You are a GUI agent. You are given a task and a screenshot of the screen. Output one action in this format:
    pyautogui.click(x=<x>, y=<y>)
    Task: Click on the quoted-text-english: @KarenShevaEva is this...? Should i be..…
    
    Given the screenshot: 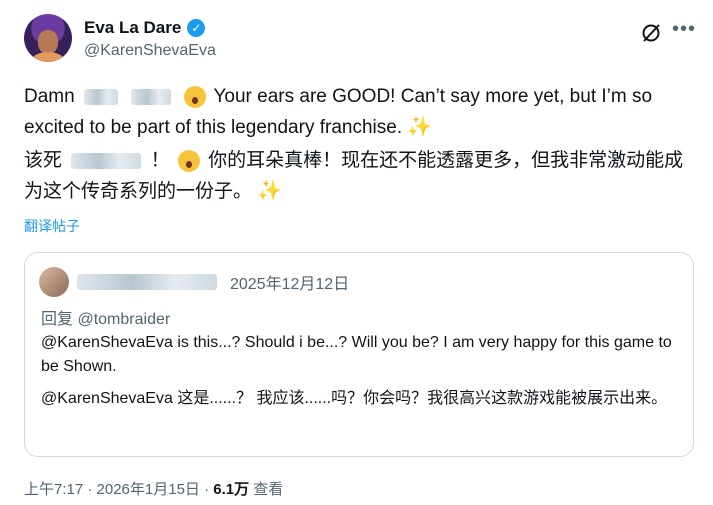 What is the action you would take?
    pyautogui.click(x=356, y=354)
    